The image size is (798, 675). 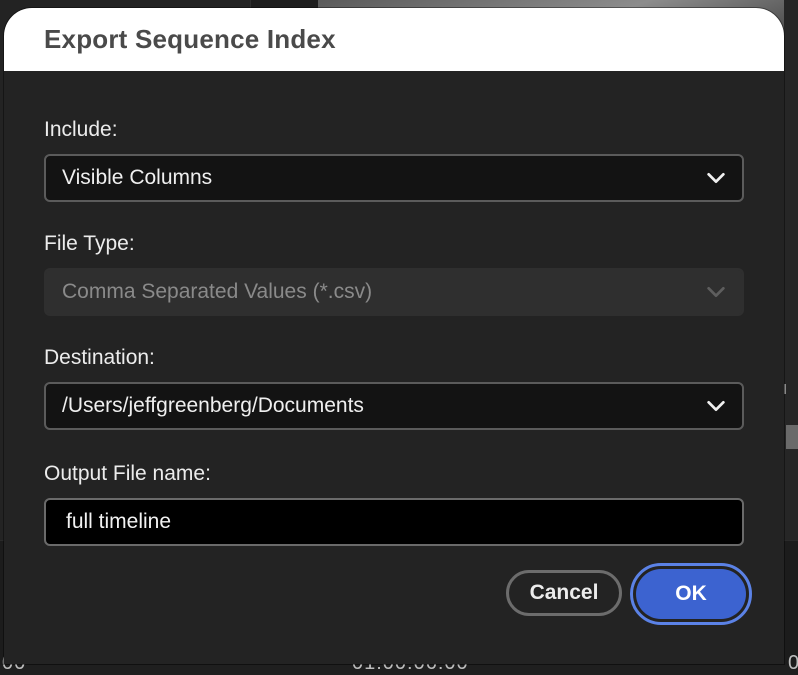 I want to click on file-type-label: File Type:, so click(x=89, y=243).